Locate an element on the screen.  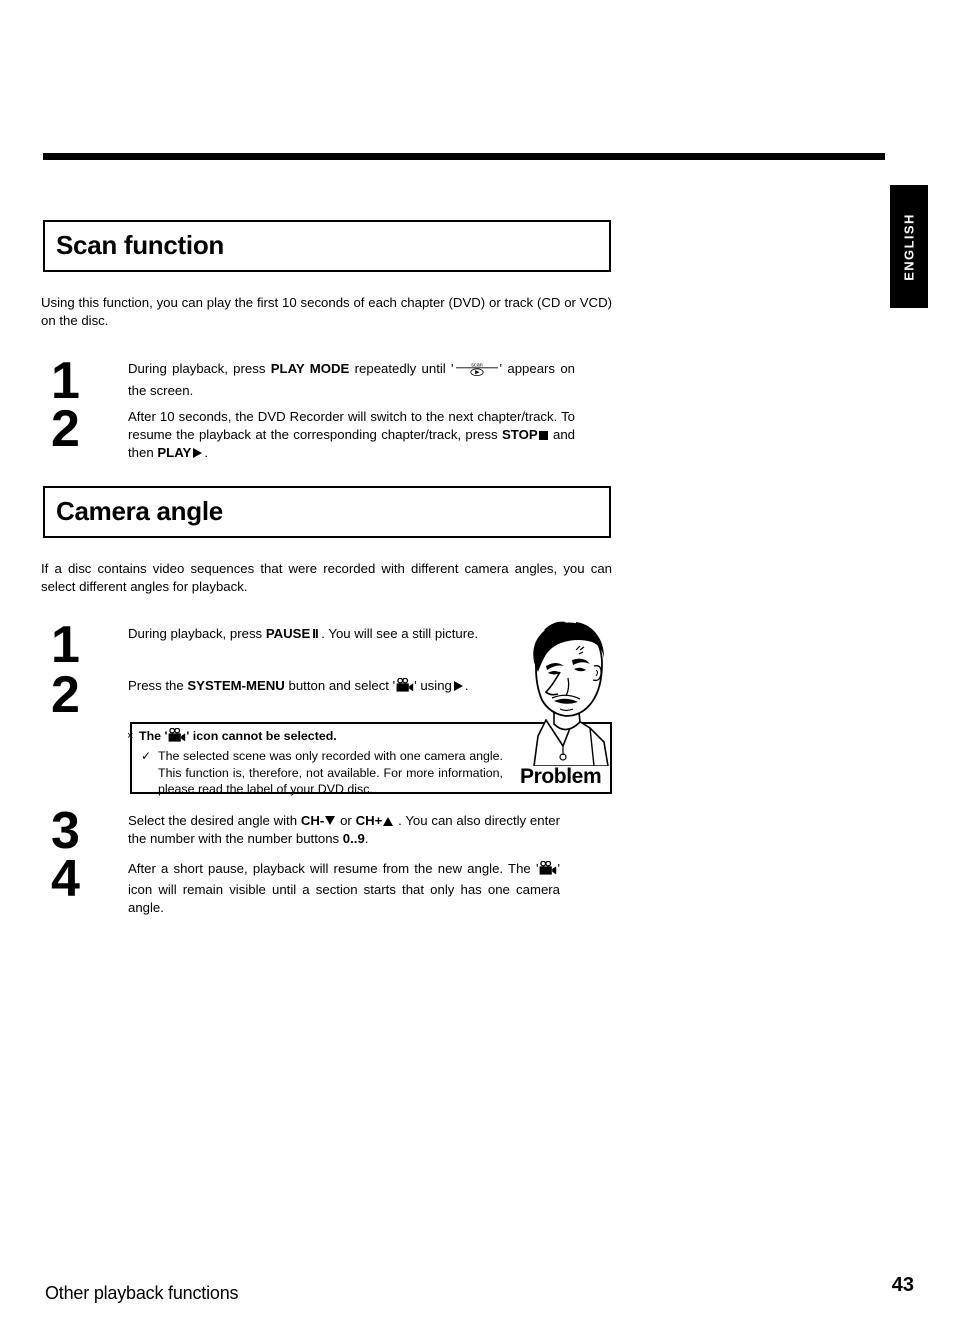
button-label-play-mode: PLAY MODE is located at coordinates (310, 368).